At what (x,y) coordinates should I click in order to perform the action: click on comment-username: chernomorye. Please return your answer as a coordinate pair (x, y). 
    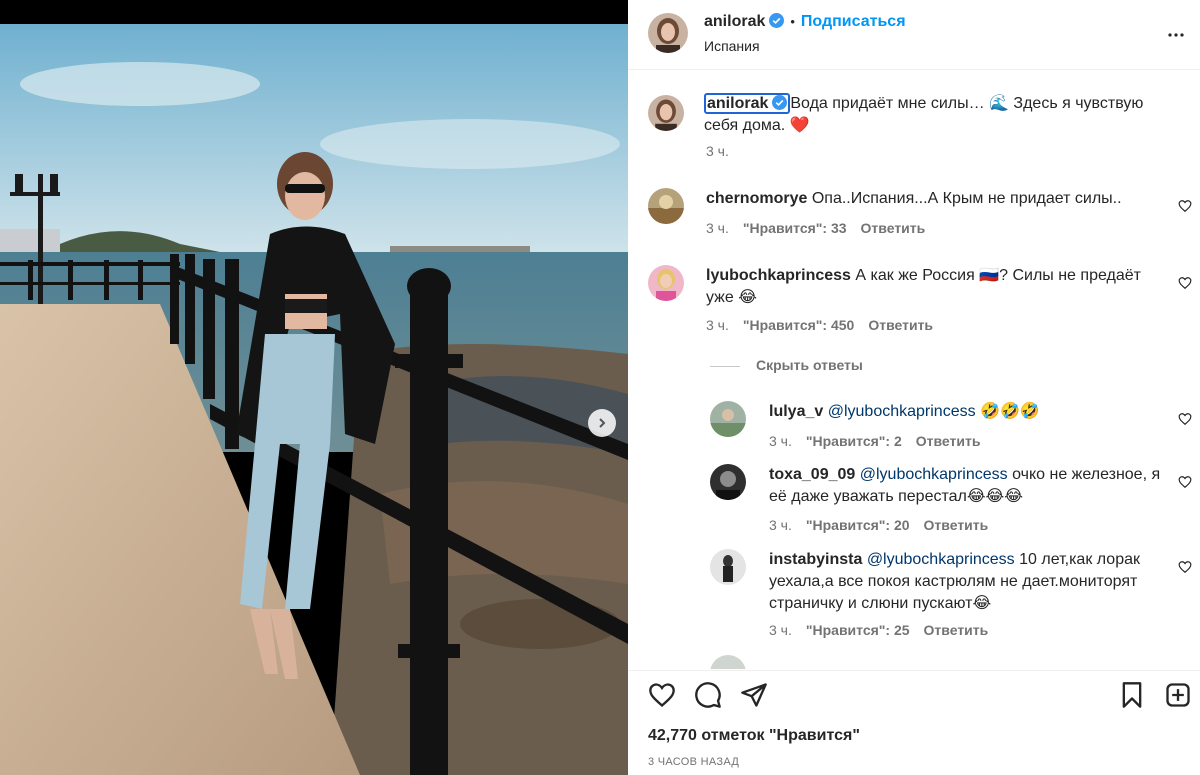
    Looking at the image, I should click on (756, 198).